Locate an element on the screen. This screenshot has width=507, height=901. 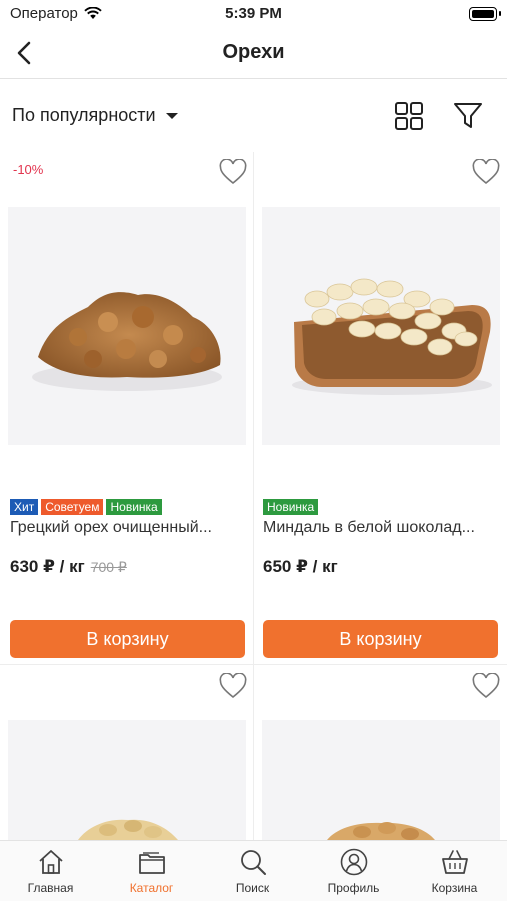
badge-recommended: Советуем is located at coordinates (72, 507).